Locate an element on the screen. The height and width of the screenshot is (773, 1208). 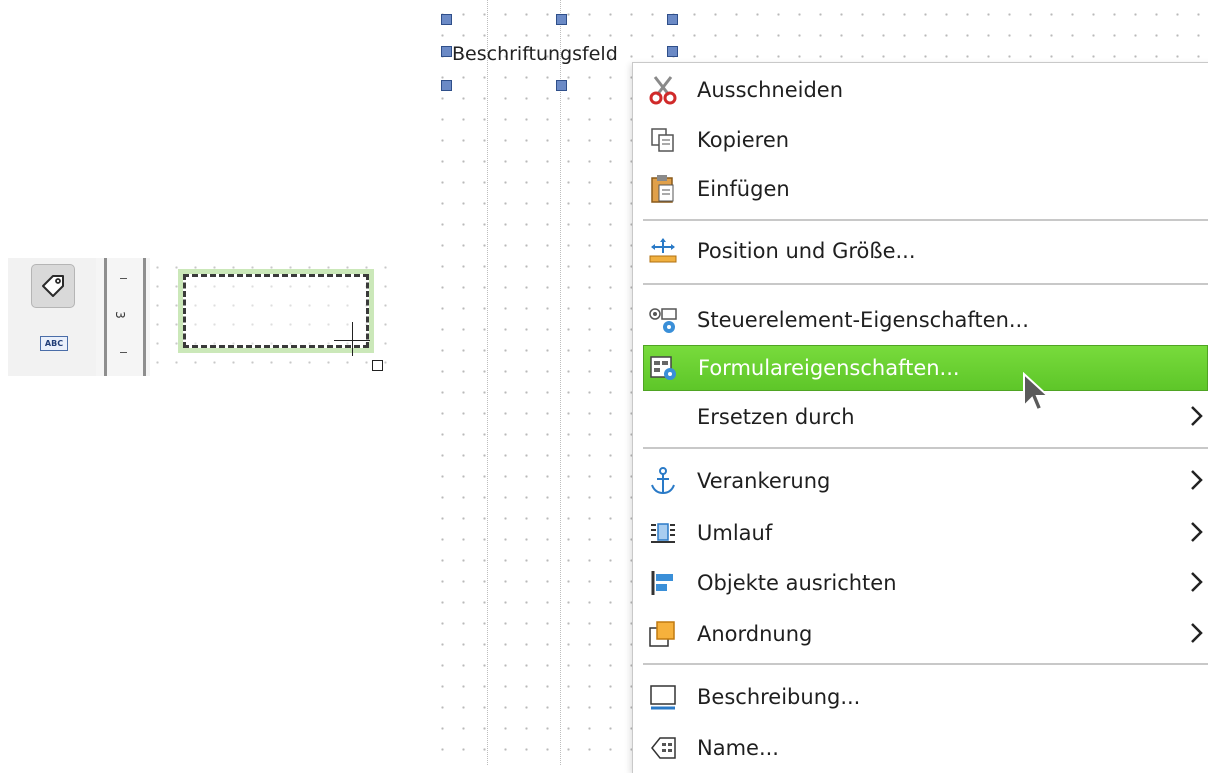
arrange-icon is located at coordinates (663, 634).